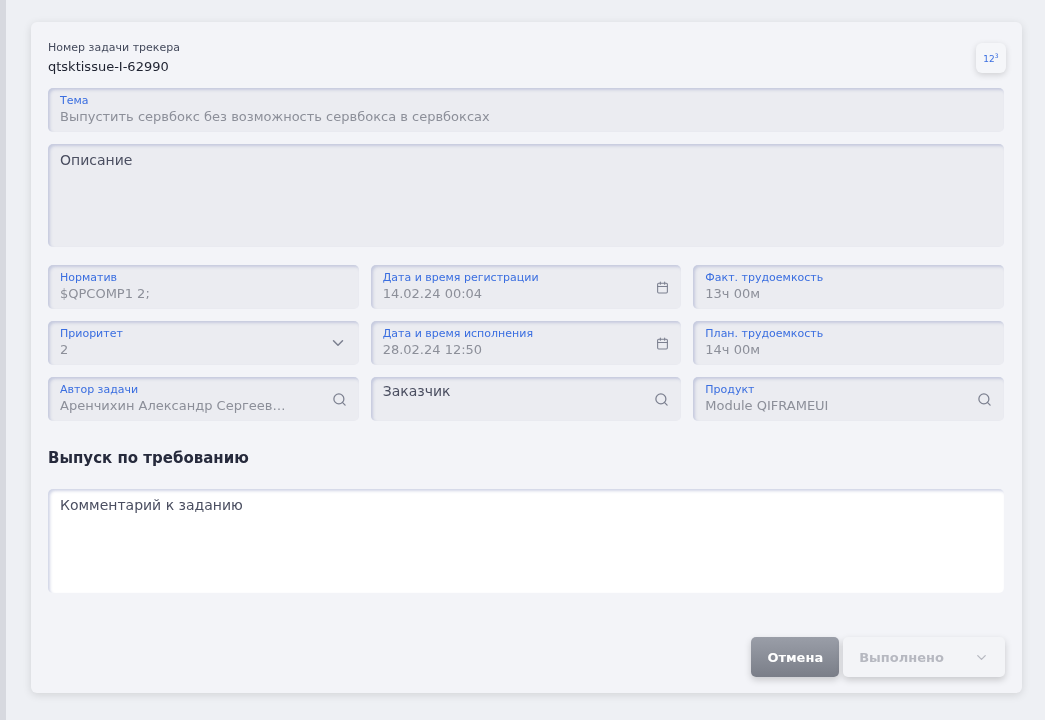  Describe the element at coordinates (100, 389) in the screenshot. I see `field-label: Автор задачи` at that location.